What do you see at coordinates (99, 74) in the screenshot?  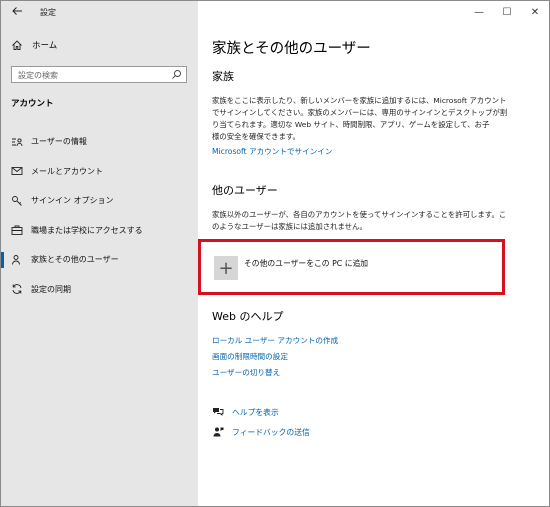 I see `settings-search-input: 設定の検索` at bounding box center [99, 74].